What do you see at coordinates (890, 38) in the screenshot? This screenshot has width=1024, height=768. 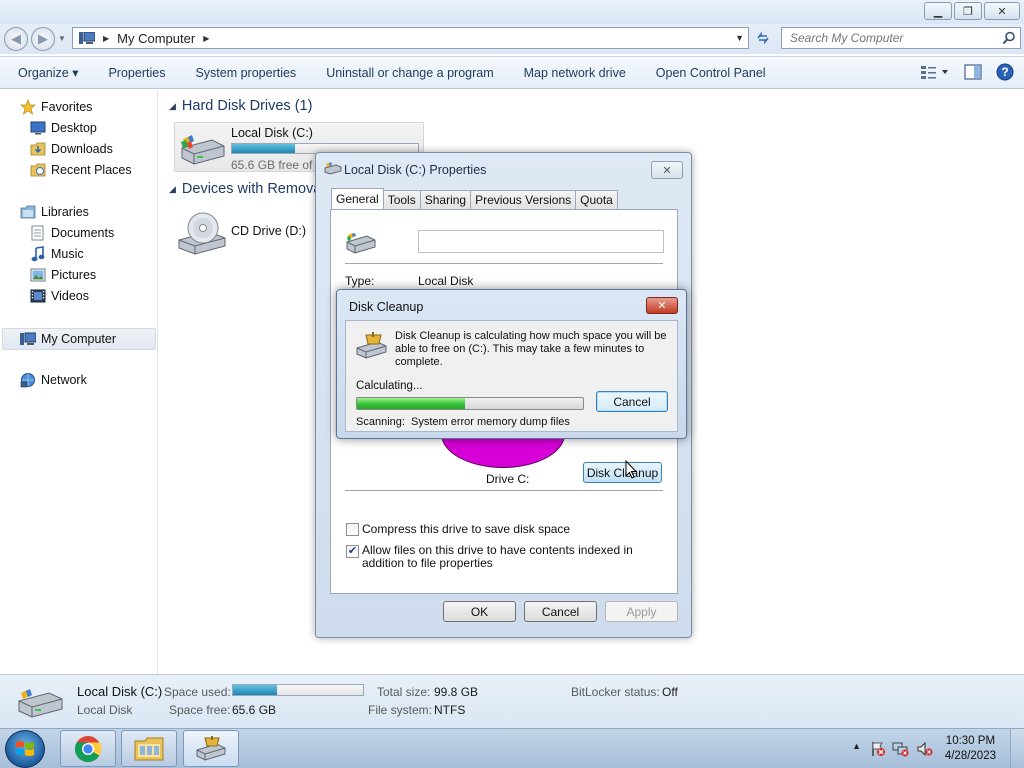 I see `search-input` at bounding box center [890, 38].